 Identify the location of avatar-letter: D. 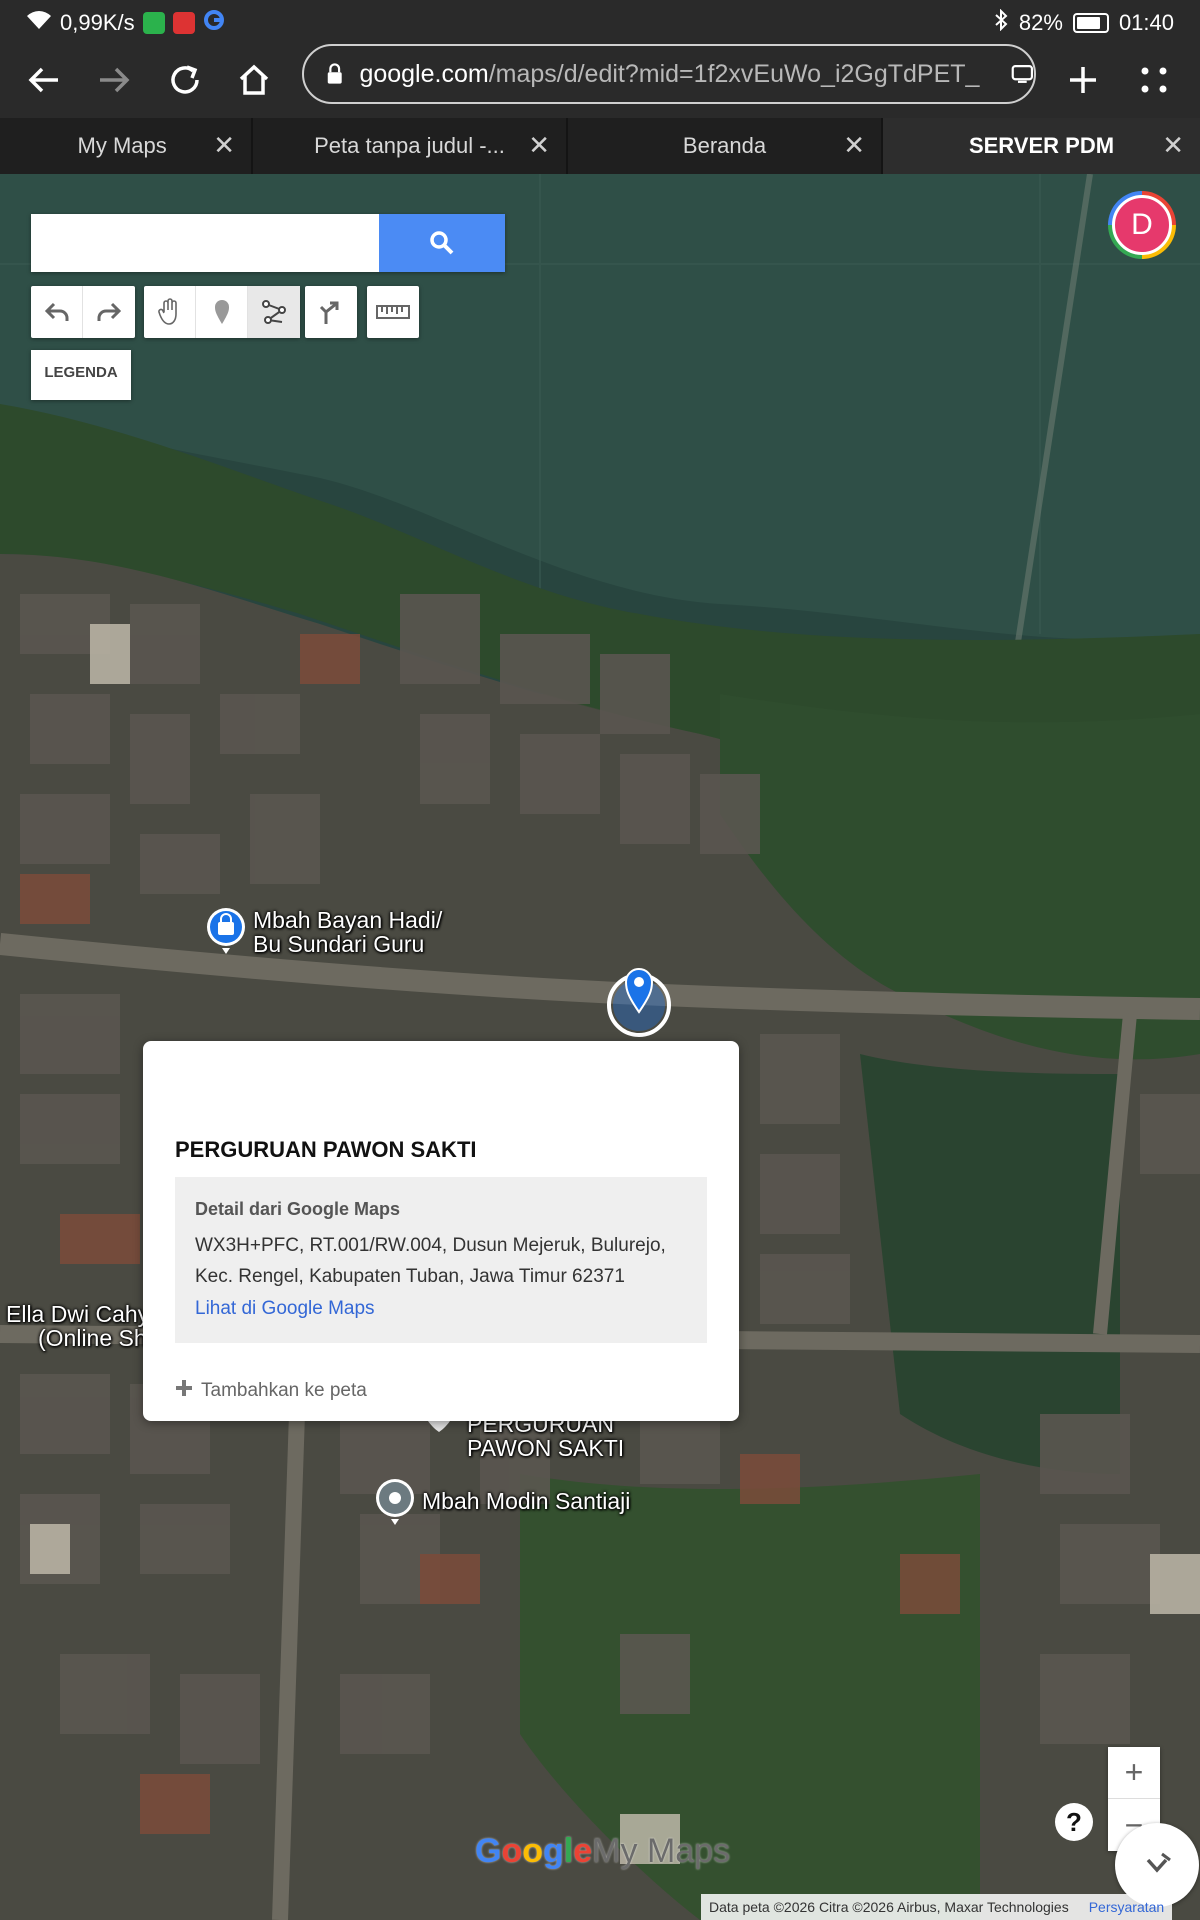
(1142, 225).